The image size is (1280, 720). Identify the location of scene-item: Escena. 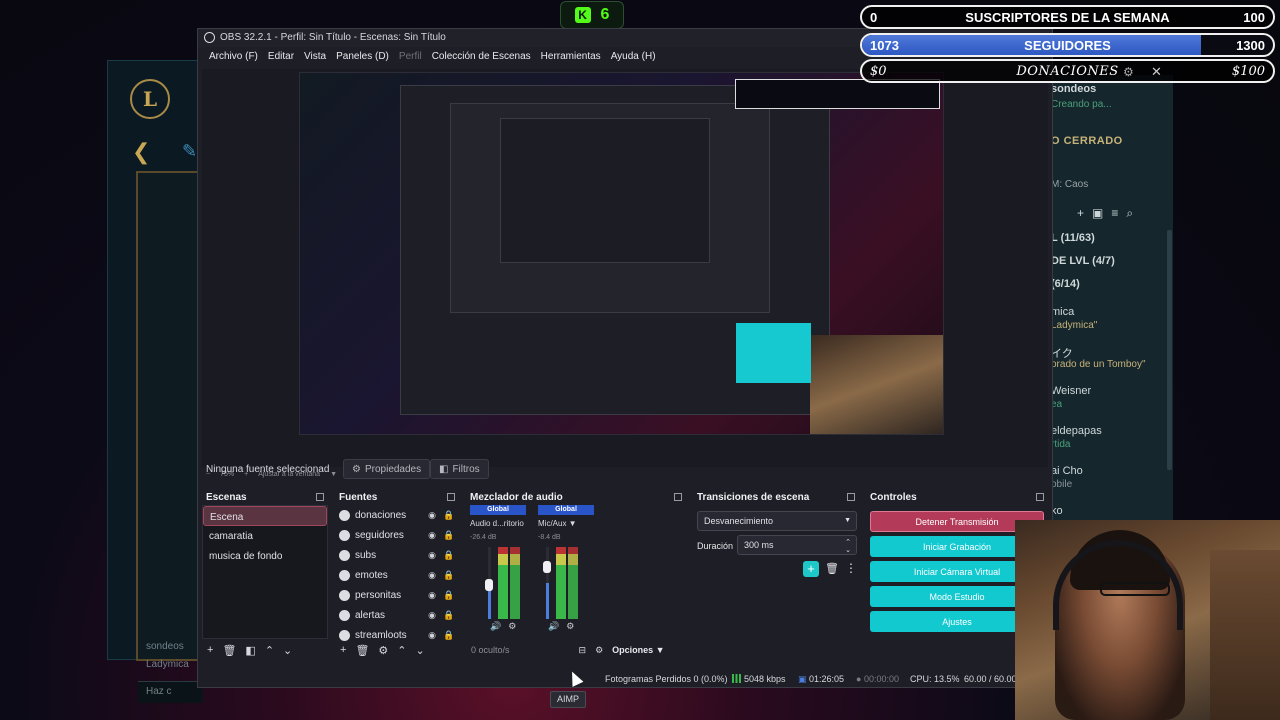
(265, 516).